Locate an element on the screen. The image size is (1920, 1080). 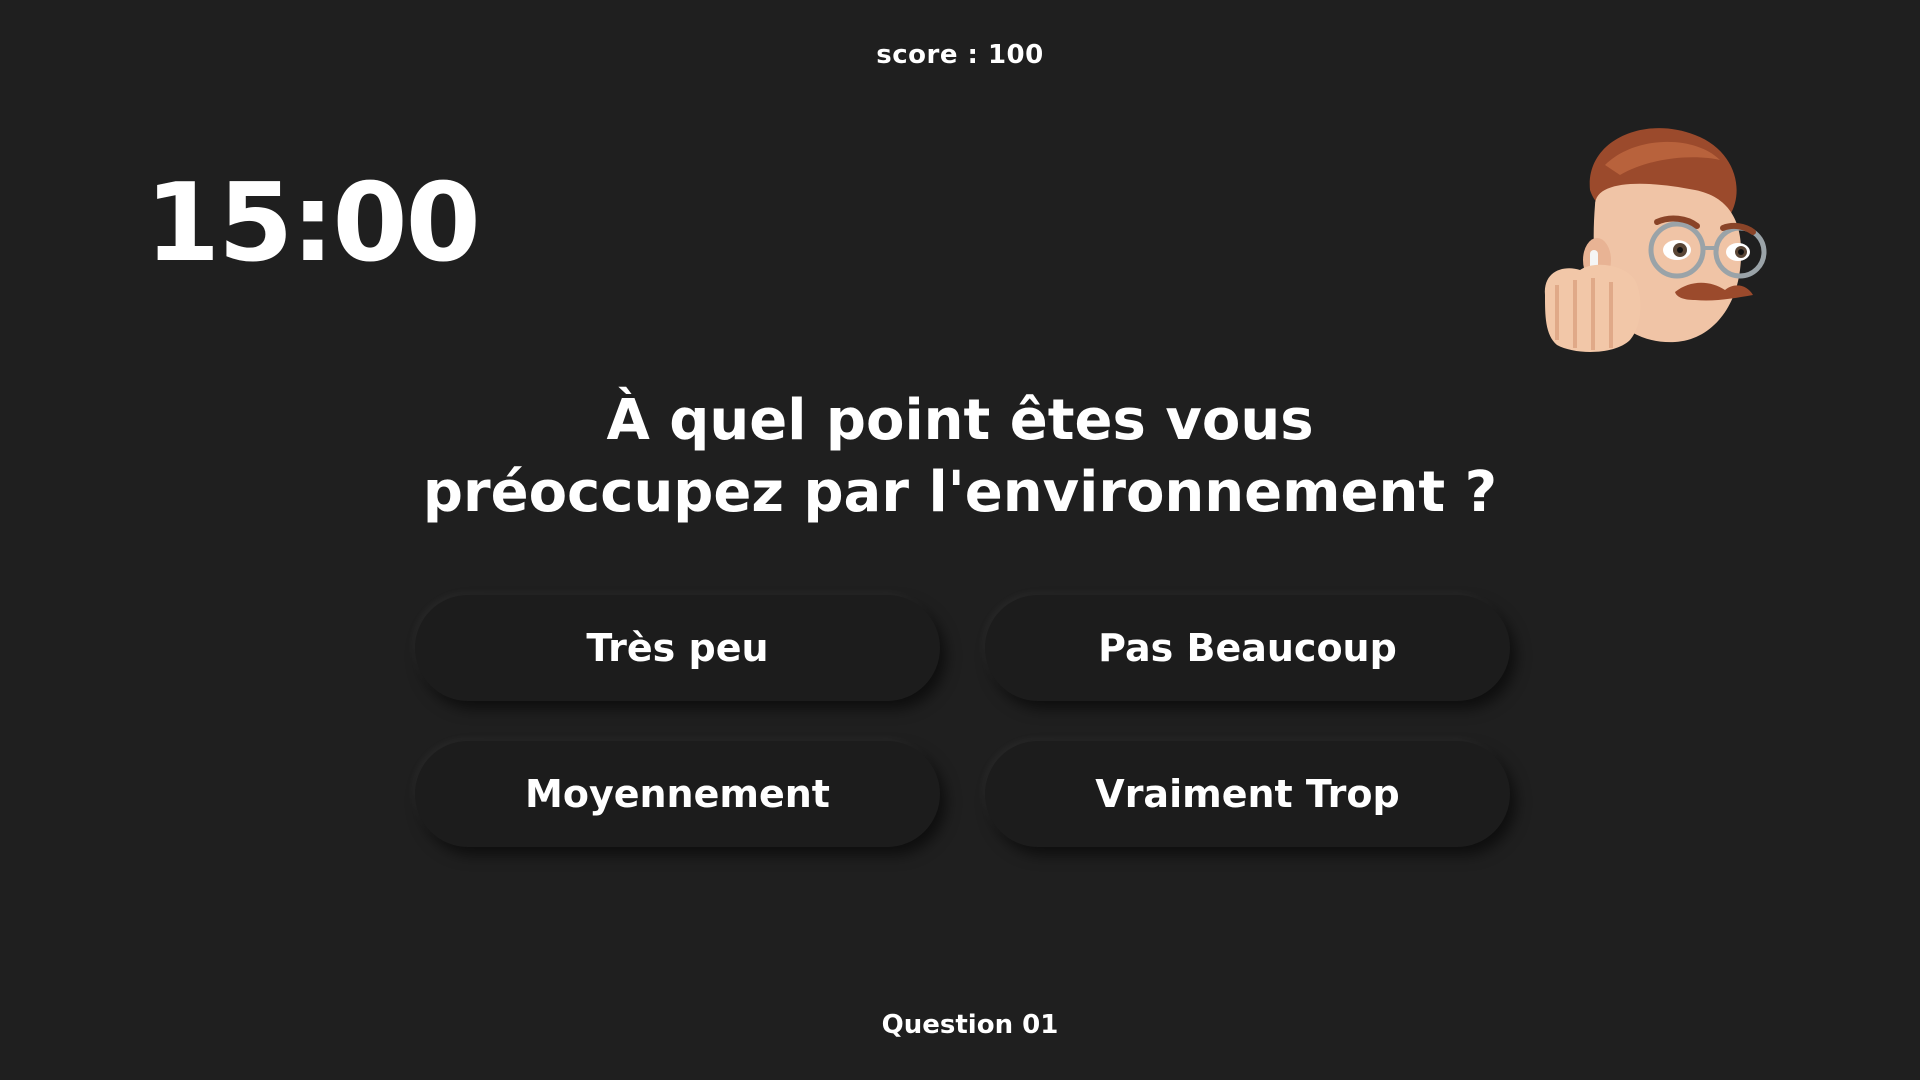
score-display: score : 100 is located at coordinates (960, 55).